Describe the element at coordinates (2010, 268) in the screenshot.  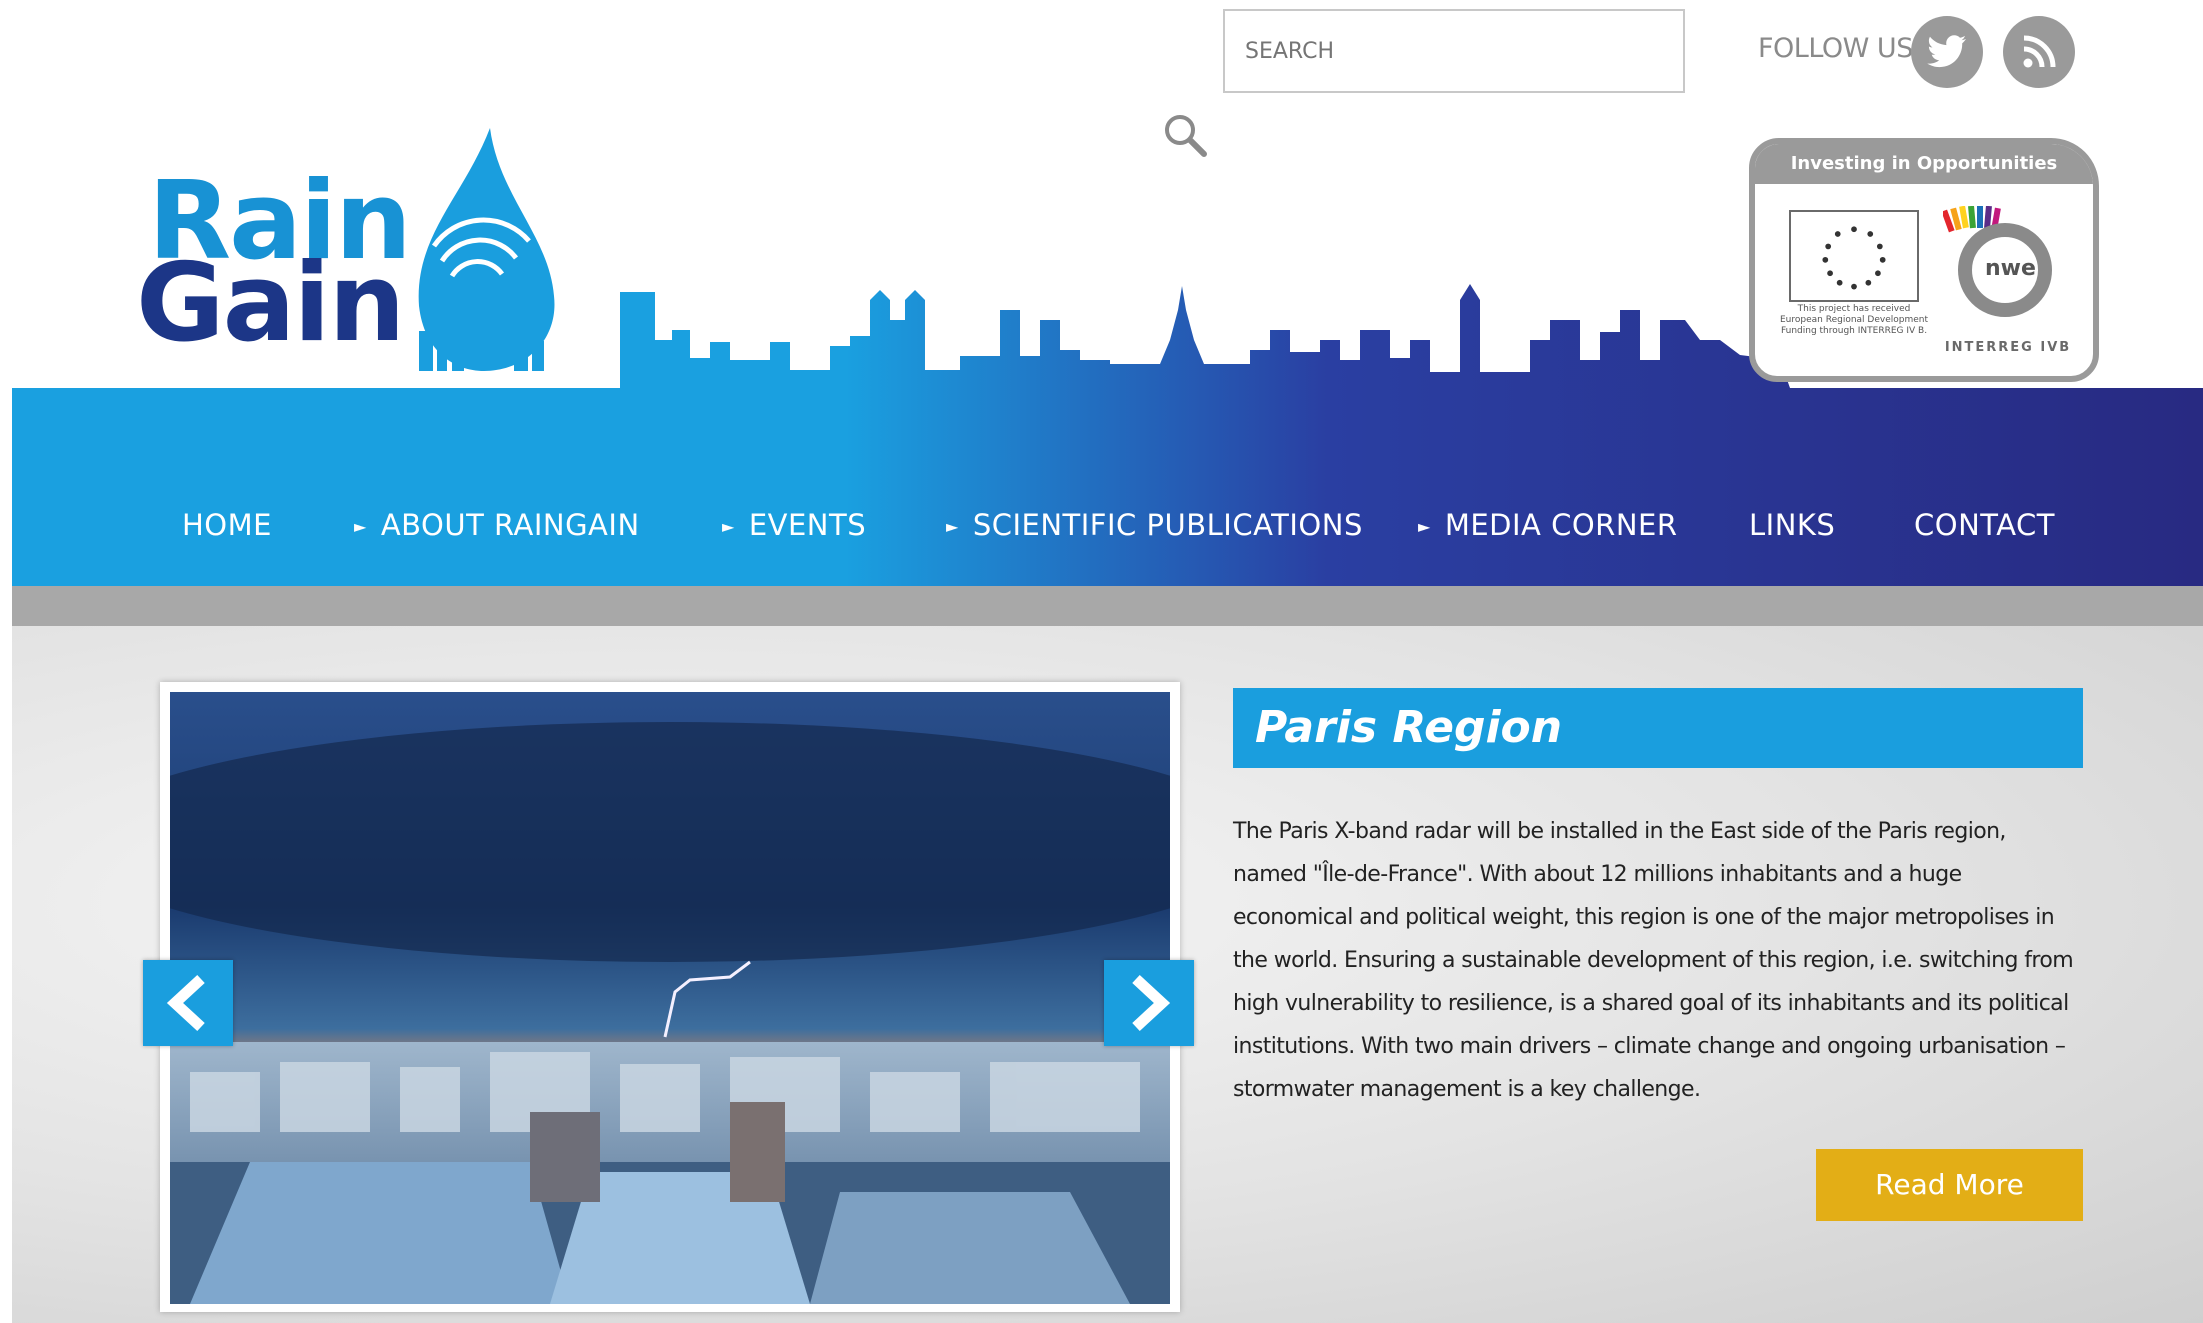
I see `nwe-mark: nwe` at that location.